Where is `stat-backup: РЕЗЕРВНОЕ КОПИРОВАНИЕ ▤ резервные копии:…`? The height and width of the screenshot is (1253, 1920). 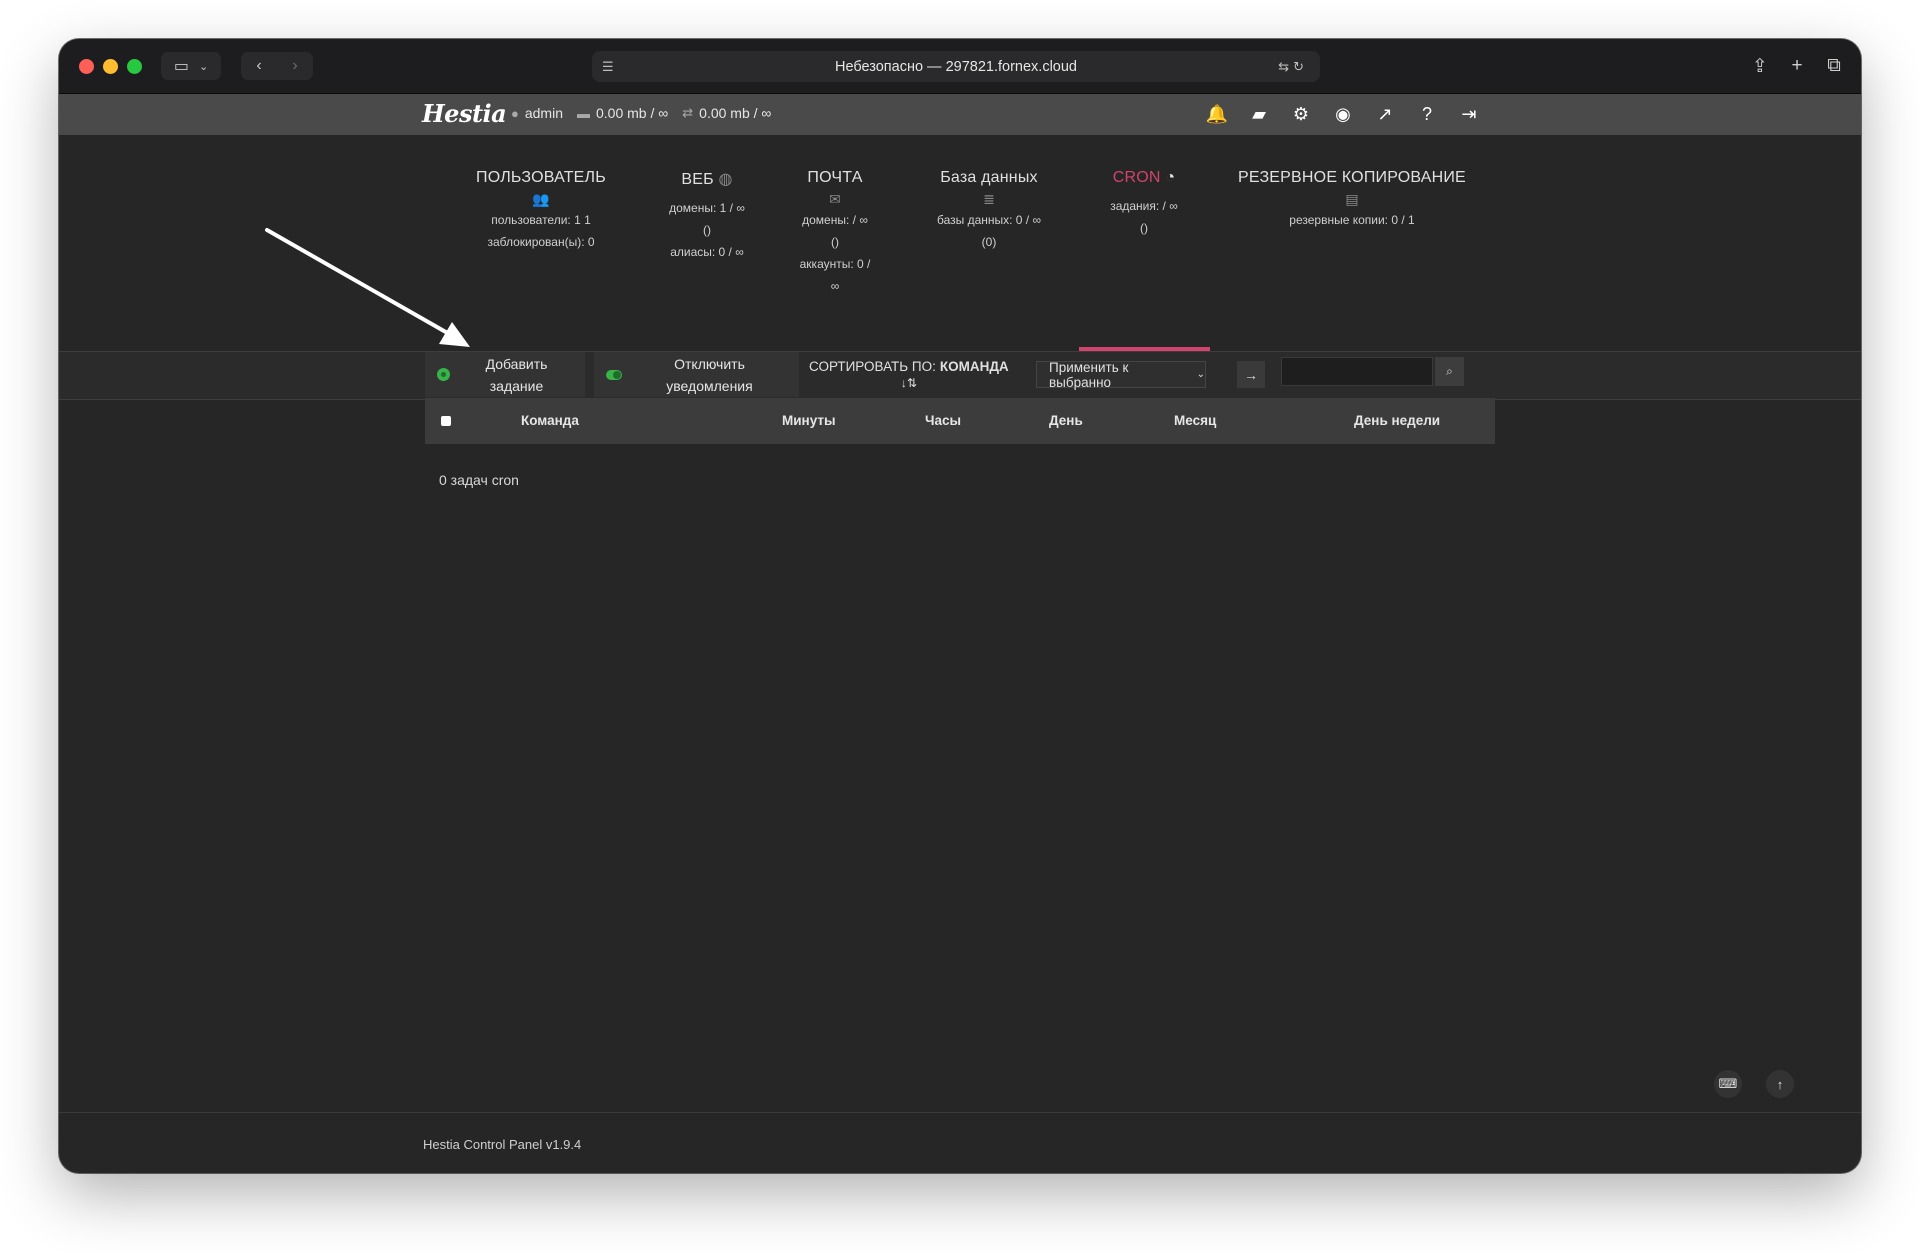 stat-backup: РЕЗЕРВНОЕ КОПИРОВАНИЕ ▤ резервные копии:… is located at coordinates (1352, 200).